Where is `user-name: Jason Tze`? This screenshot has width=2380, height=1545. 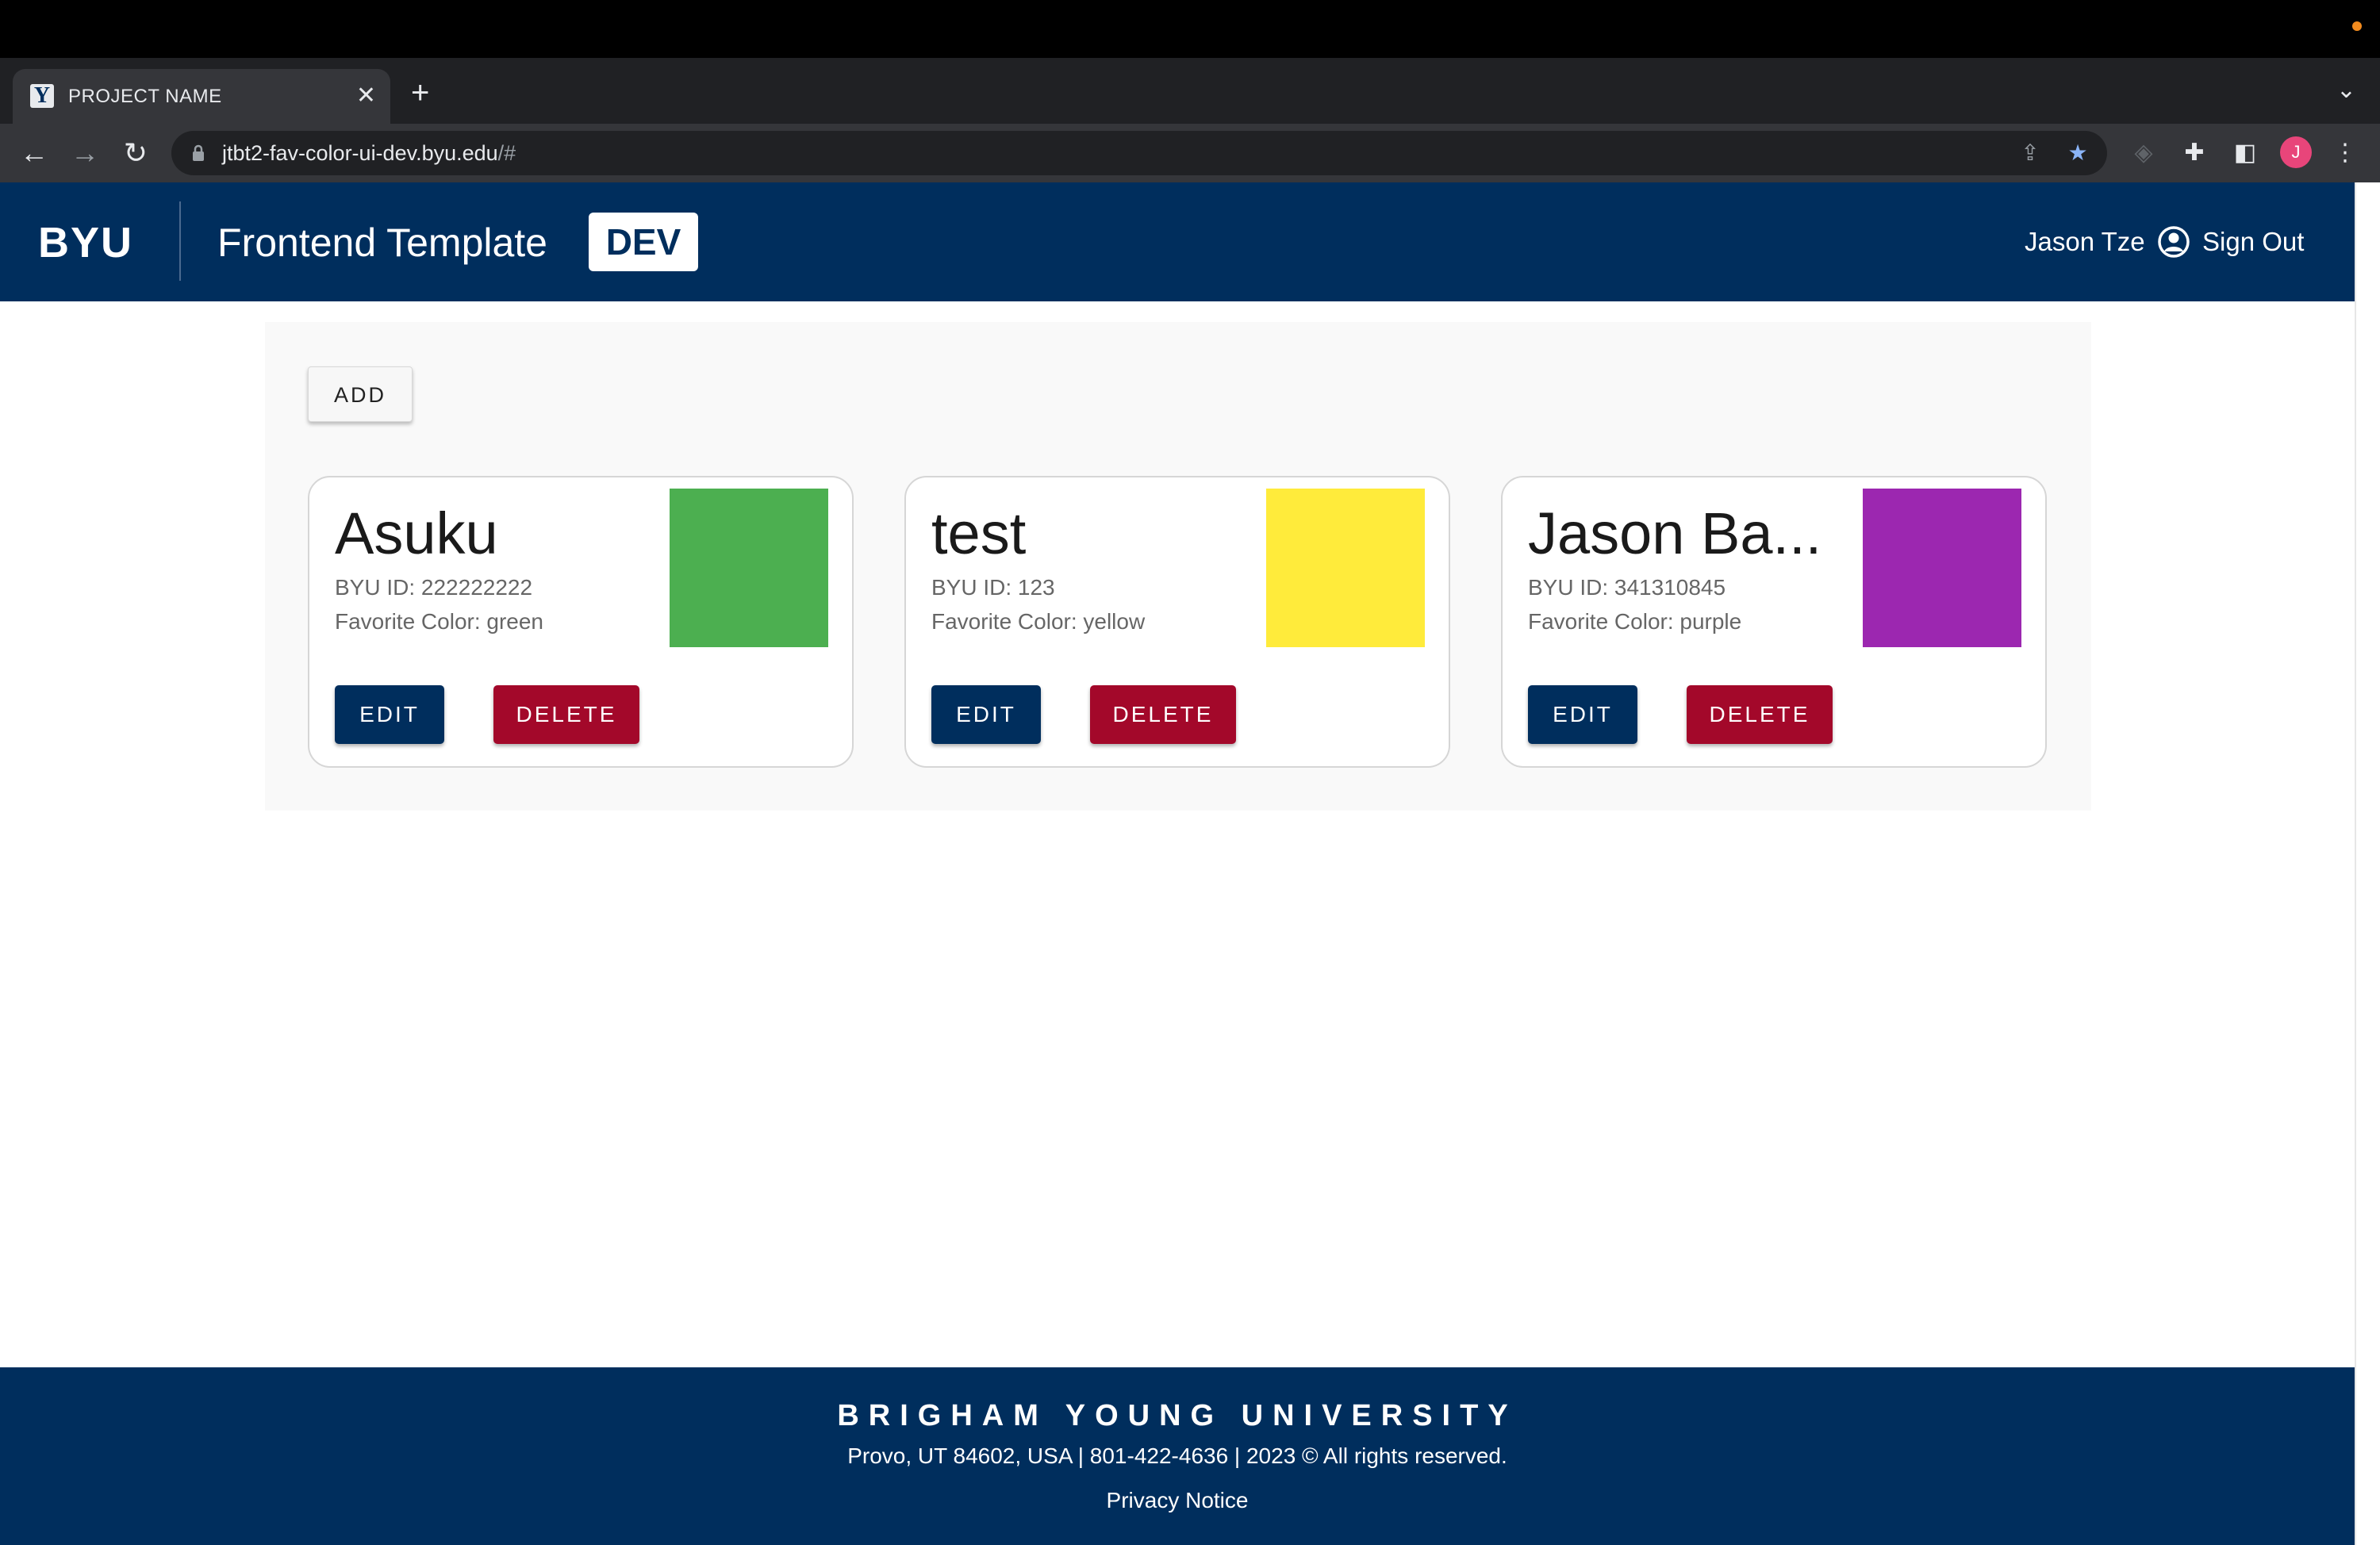
user-name: Jason Tze is located at coordinates (2085, 241).